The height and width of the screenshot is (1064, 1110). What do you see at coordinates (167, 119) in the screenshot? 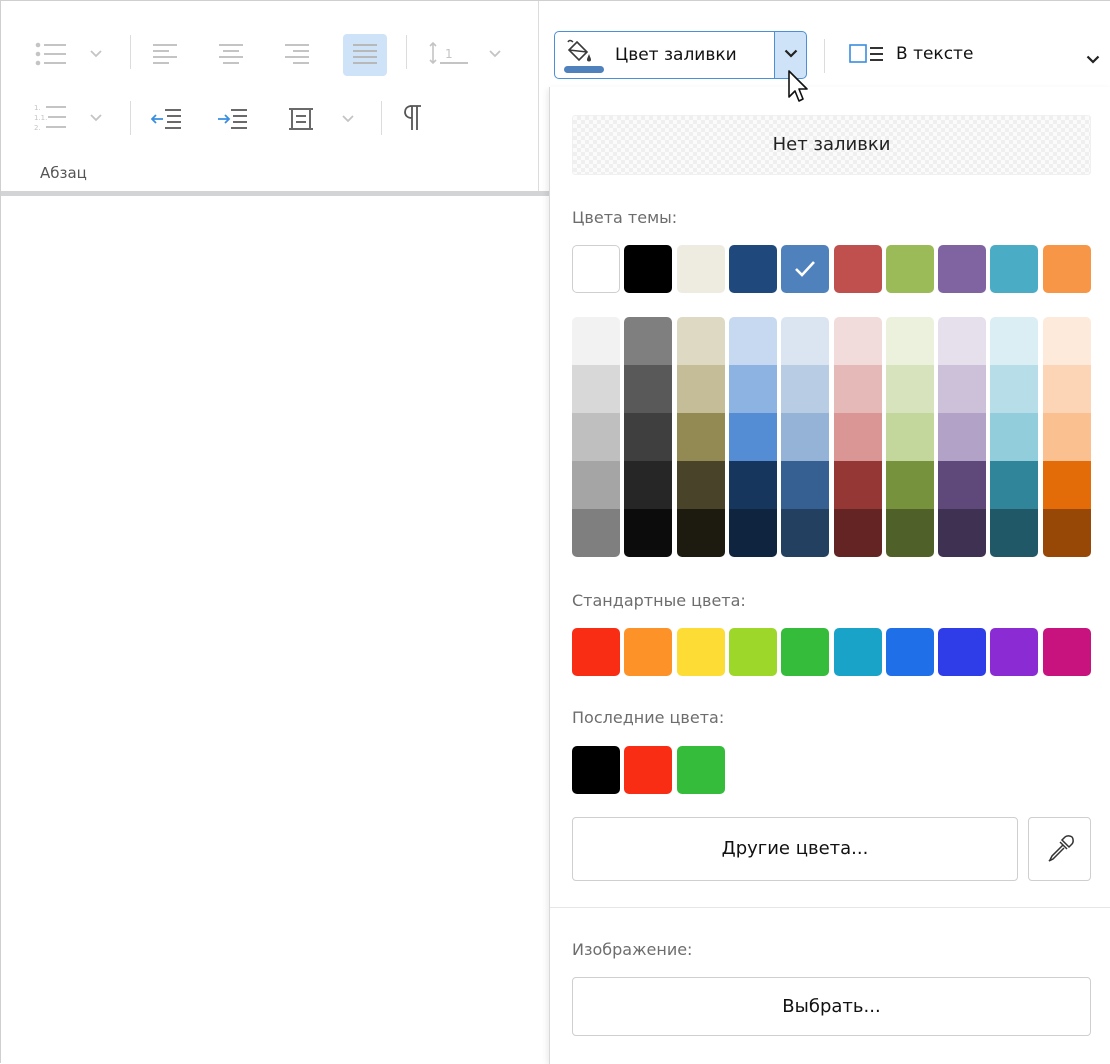
I see `decrease-indent-icon` at bounding box center [167, 119].